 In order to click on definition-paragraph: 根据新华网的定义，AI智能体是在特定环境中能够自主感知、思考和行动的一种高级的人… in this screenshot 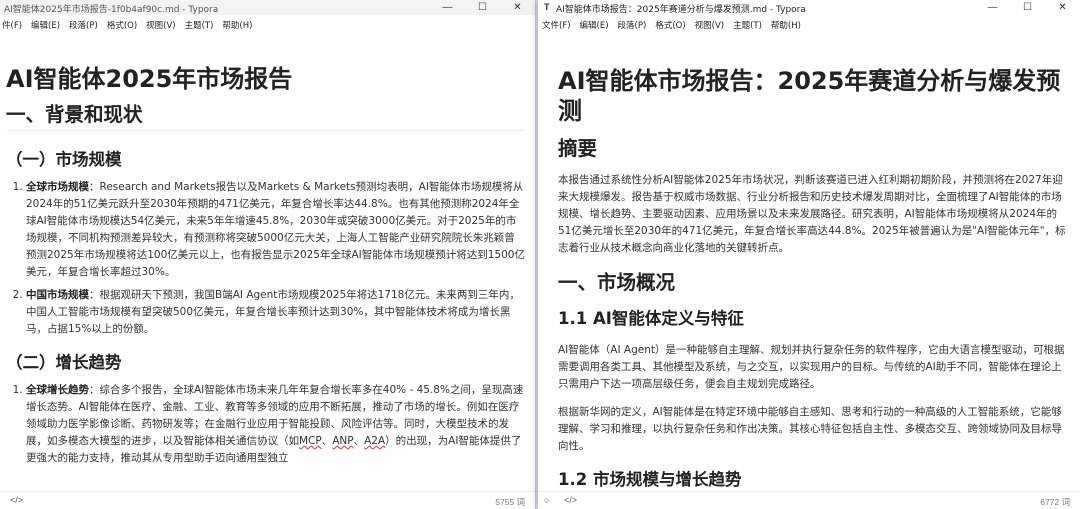, I will do `click(810, 429)`.